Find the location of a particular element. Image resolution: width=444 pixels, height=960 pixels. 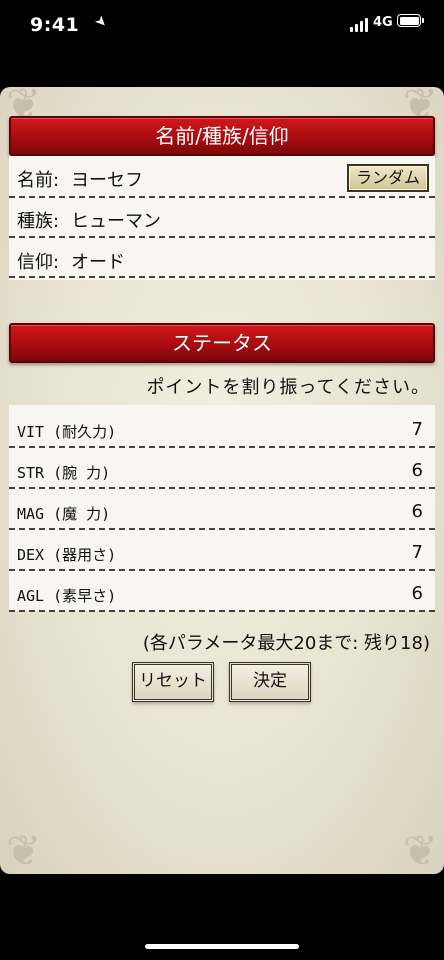

stat-label: MAG (魔 力) is located at coordinates (64, 514).